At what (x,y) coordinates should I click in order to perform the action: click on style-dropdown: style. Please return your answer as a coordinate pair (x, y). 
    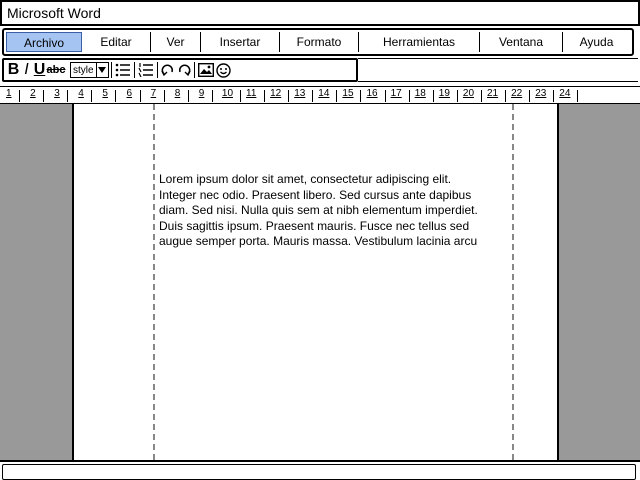
    Looking at the image, I should click on (89, 70).